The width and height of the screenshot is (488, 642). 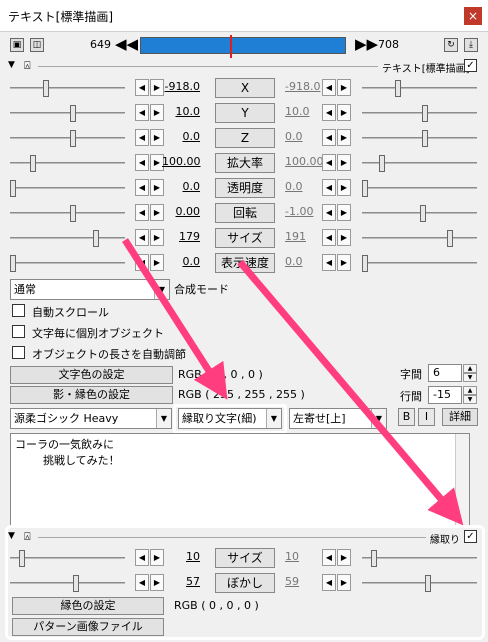 I want to click on track-name-button: 表示速度, so click(x=245, y=263).